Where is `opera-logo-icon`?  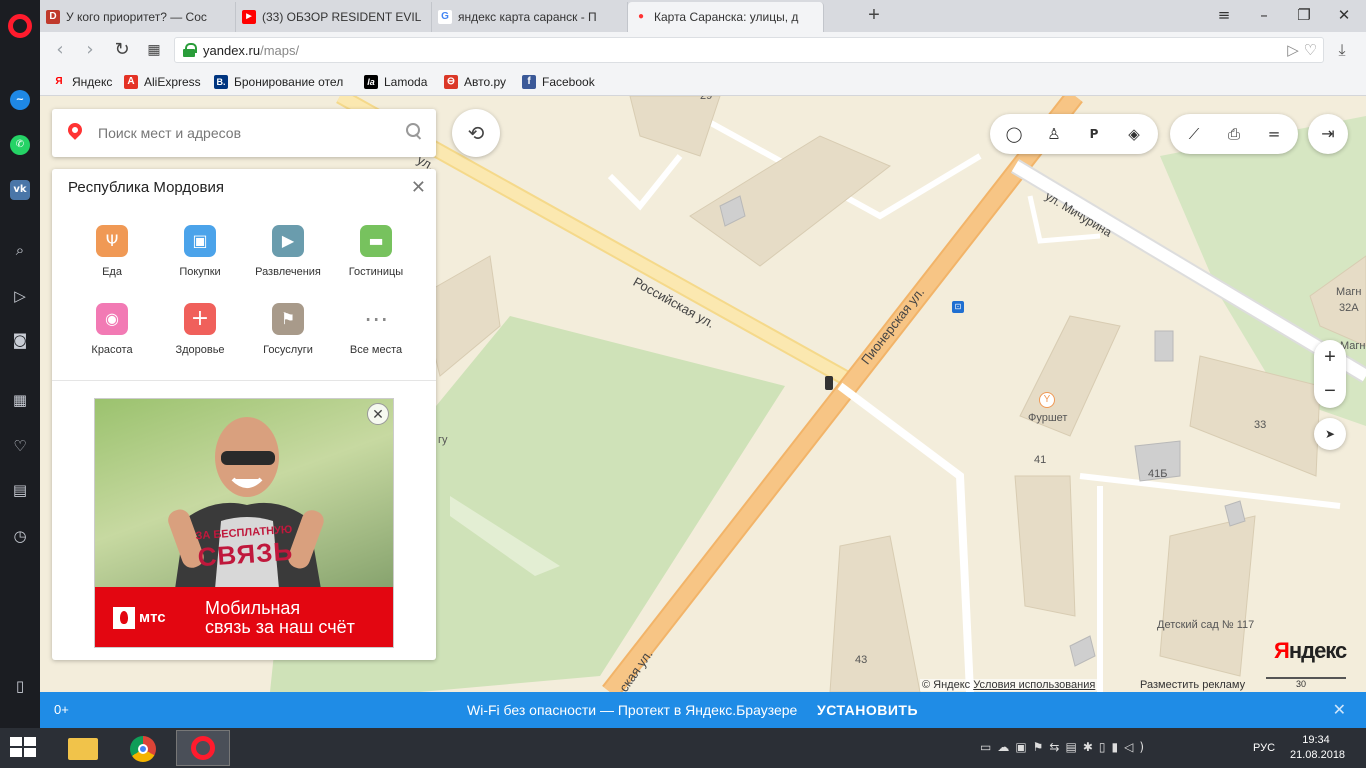
opera-logo-icon is located at coordinates (20, 26).